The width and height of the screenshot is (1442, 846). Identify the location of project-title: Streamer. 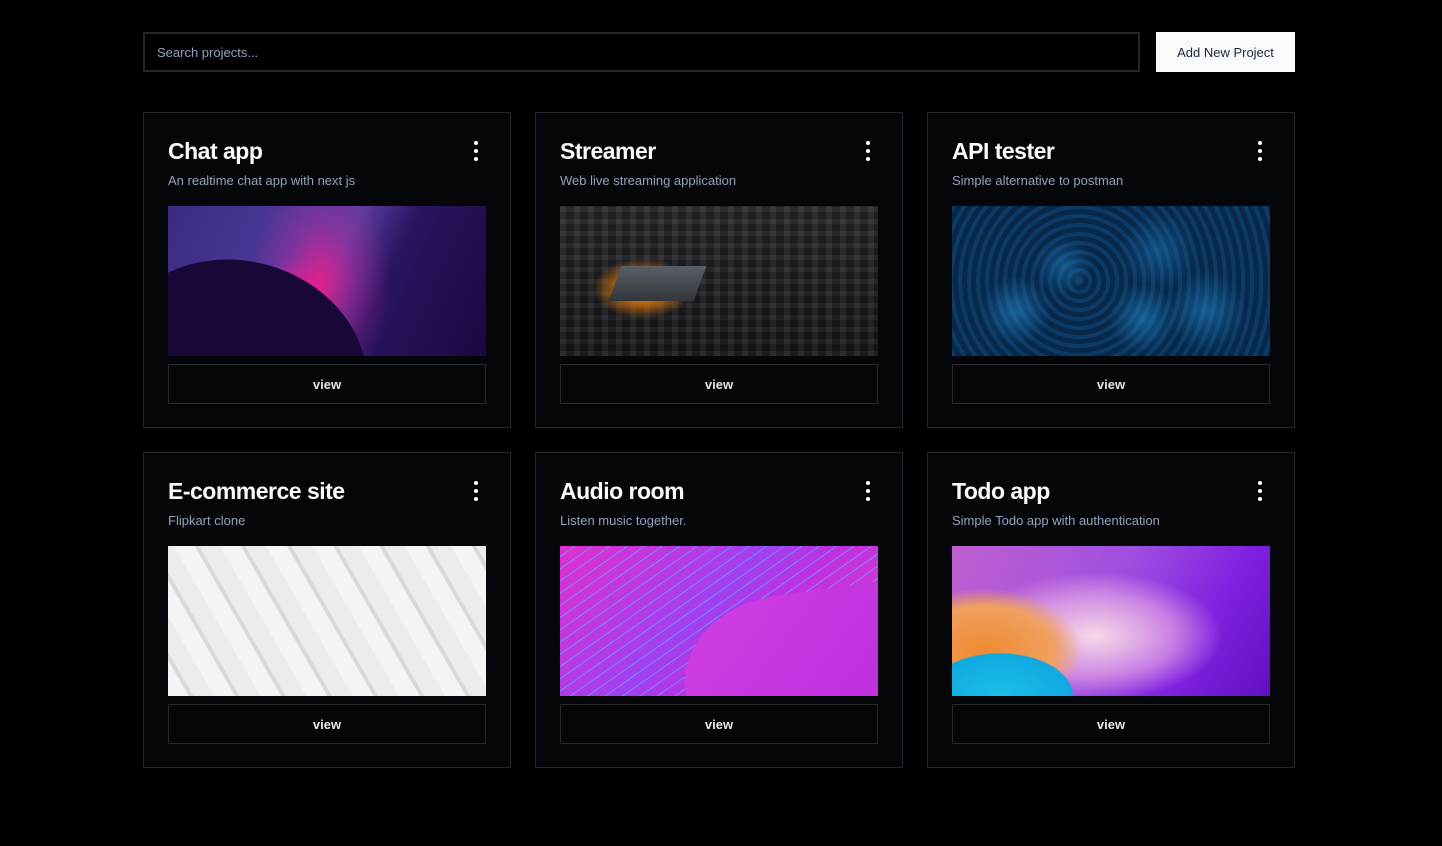
(608, 151).